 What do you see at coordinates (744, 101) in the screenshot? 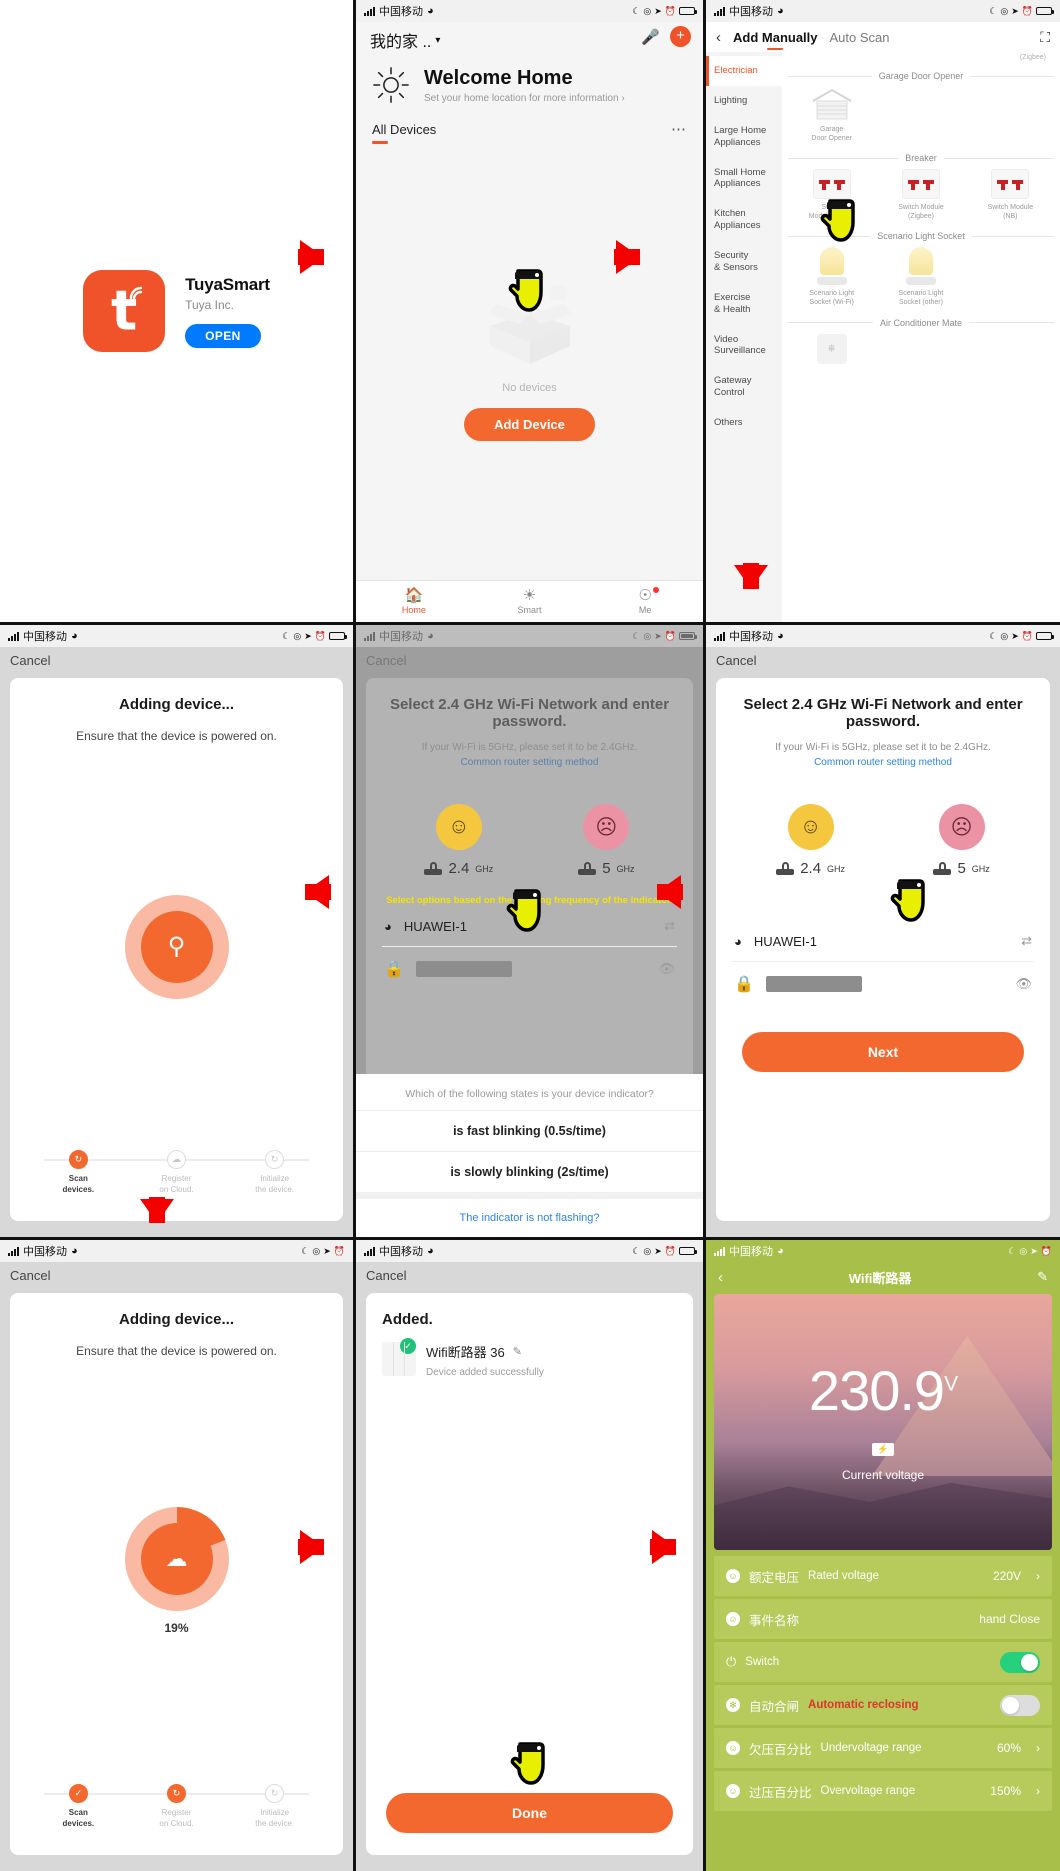
I see `sidebar-item-lighting: Lighting` at bounding box center [744, 101].